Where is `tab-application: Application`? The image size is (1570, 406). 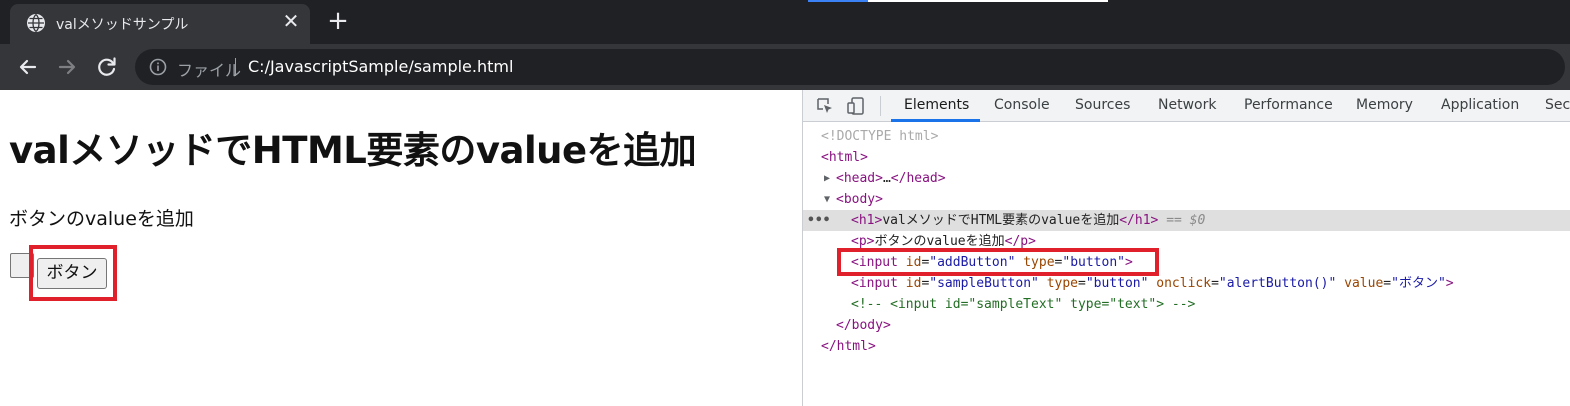
tab-application: Application is located at coordinates (1480, 106).